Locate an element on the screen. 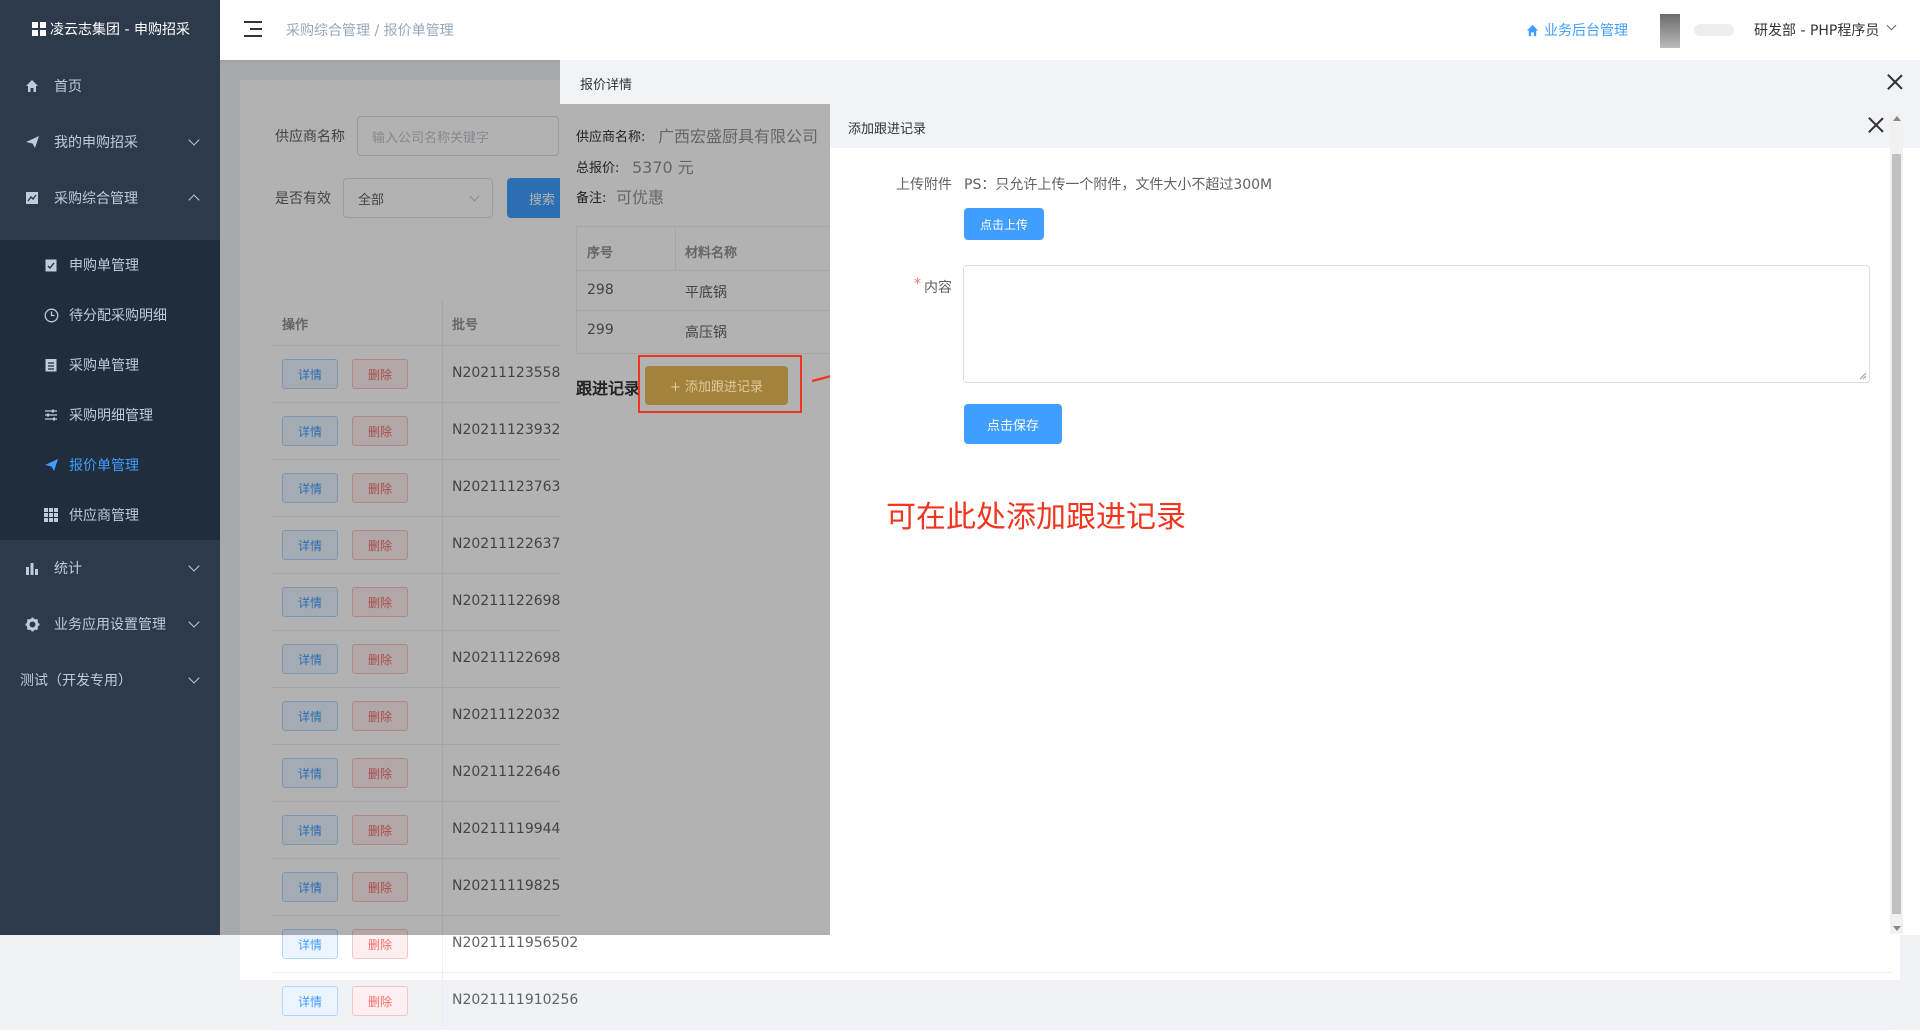 Image resolution: width=1920 pixels, height=1030 pixels. clock-icon is located at coordinates (51, 315).